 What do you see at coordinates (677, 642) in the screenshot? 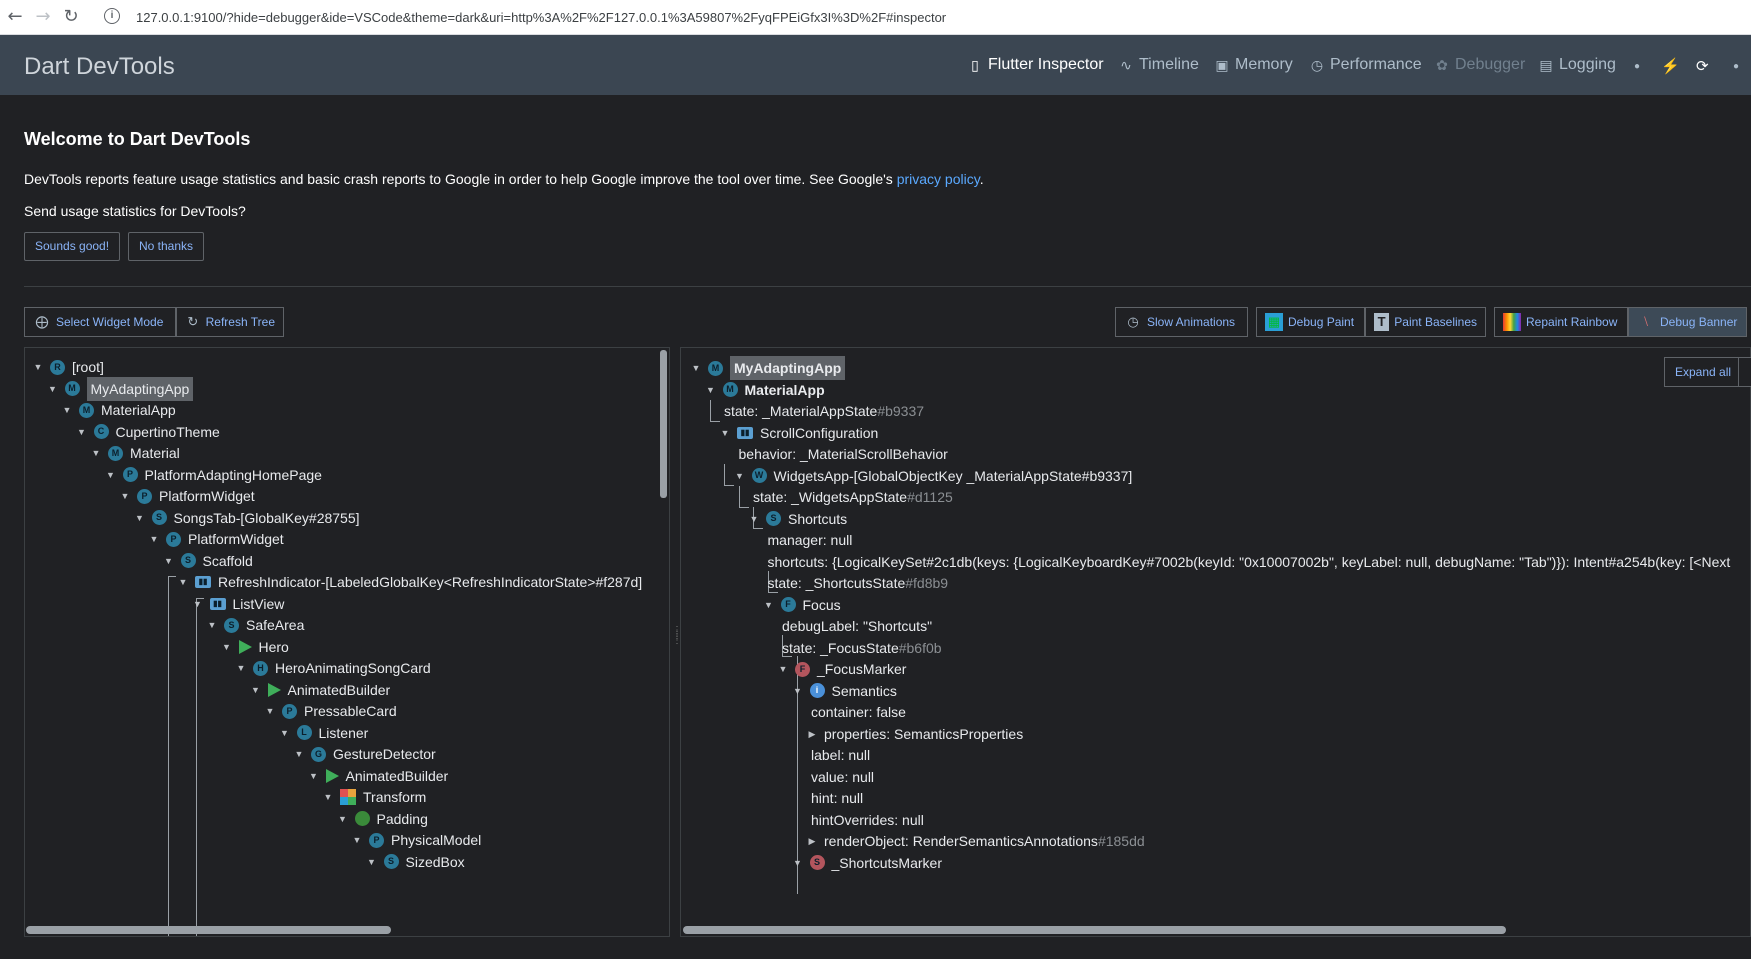
I see `split-handle: ⋮ ⋮ ⋮` at bounding box center [677, 642].